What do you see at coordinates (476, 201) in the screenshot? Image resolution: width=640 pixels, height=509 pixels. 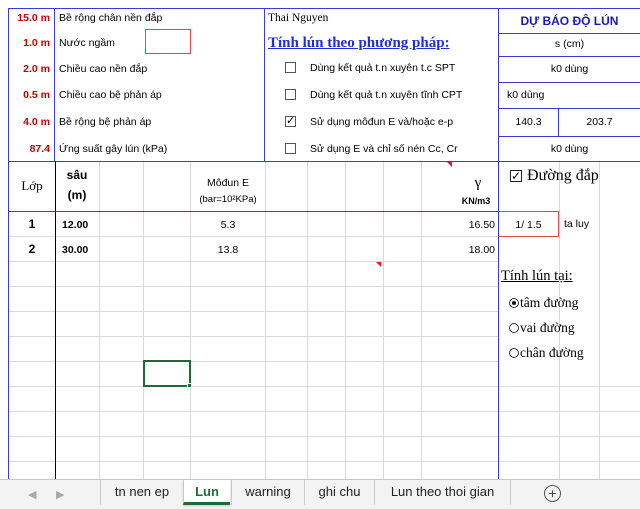 I see `col-header-gamma-unit: KN/m3` at bounding box center [476, 201].